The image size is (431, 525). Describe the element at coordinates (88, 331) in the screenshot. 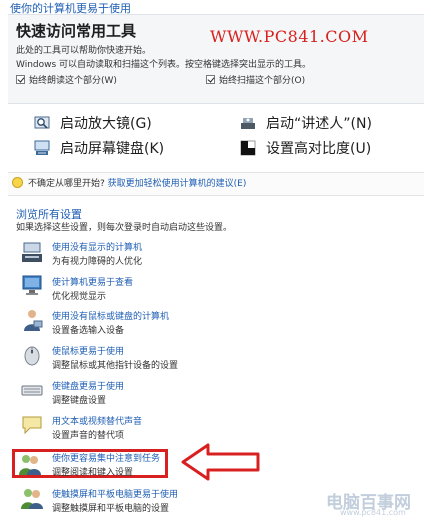

I see `settings-desc-no-mouse-keyboard: 设置备选输入设备` at that location.